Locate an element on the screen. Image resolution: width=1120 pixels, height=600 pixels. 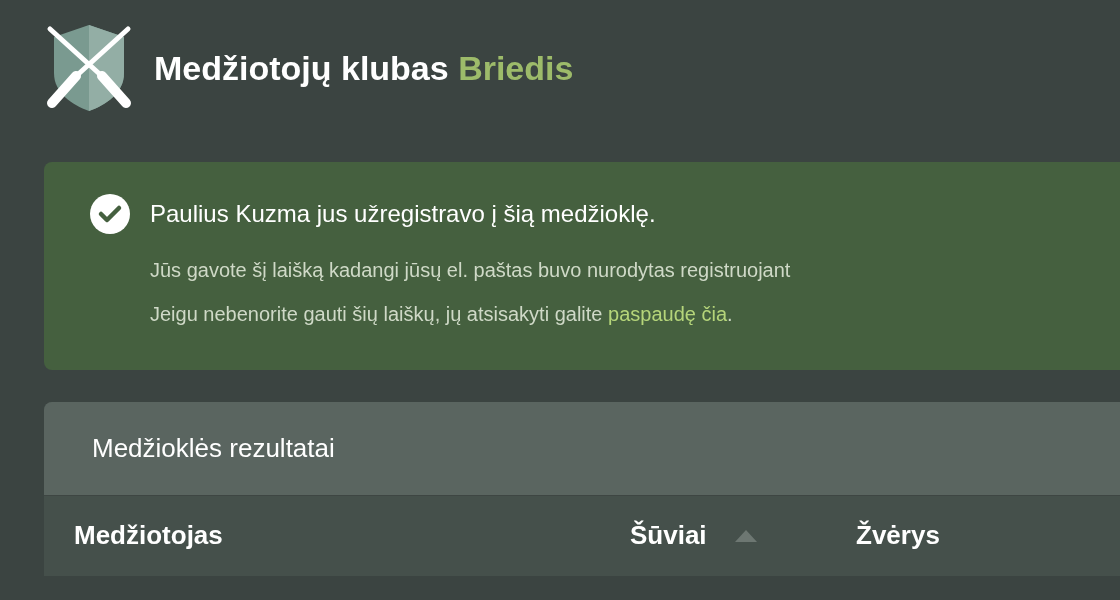
sort-arrow-icon is located at coordinates (745, 535).